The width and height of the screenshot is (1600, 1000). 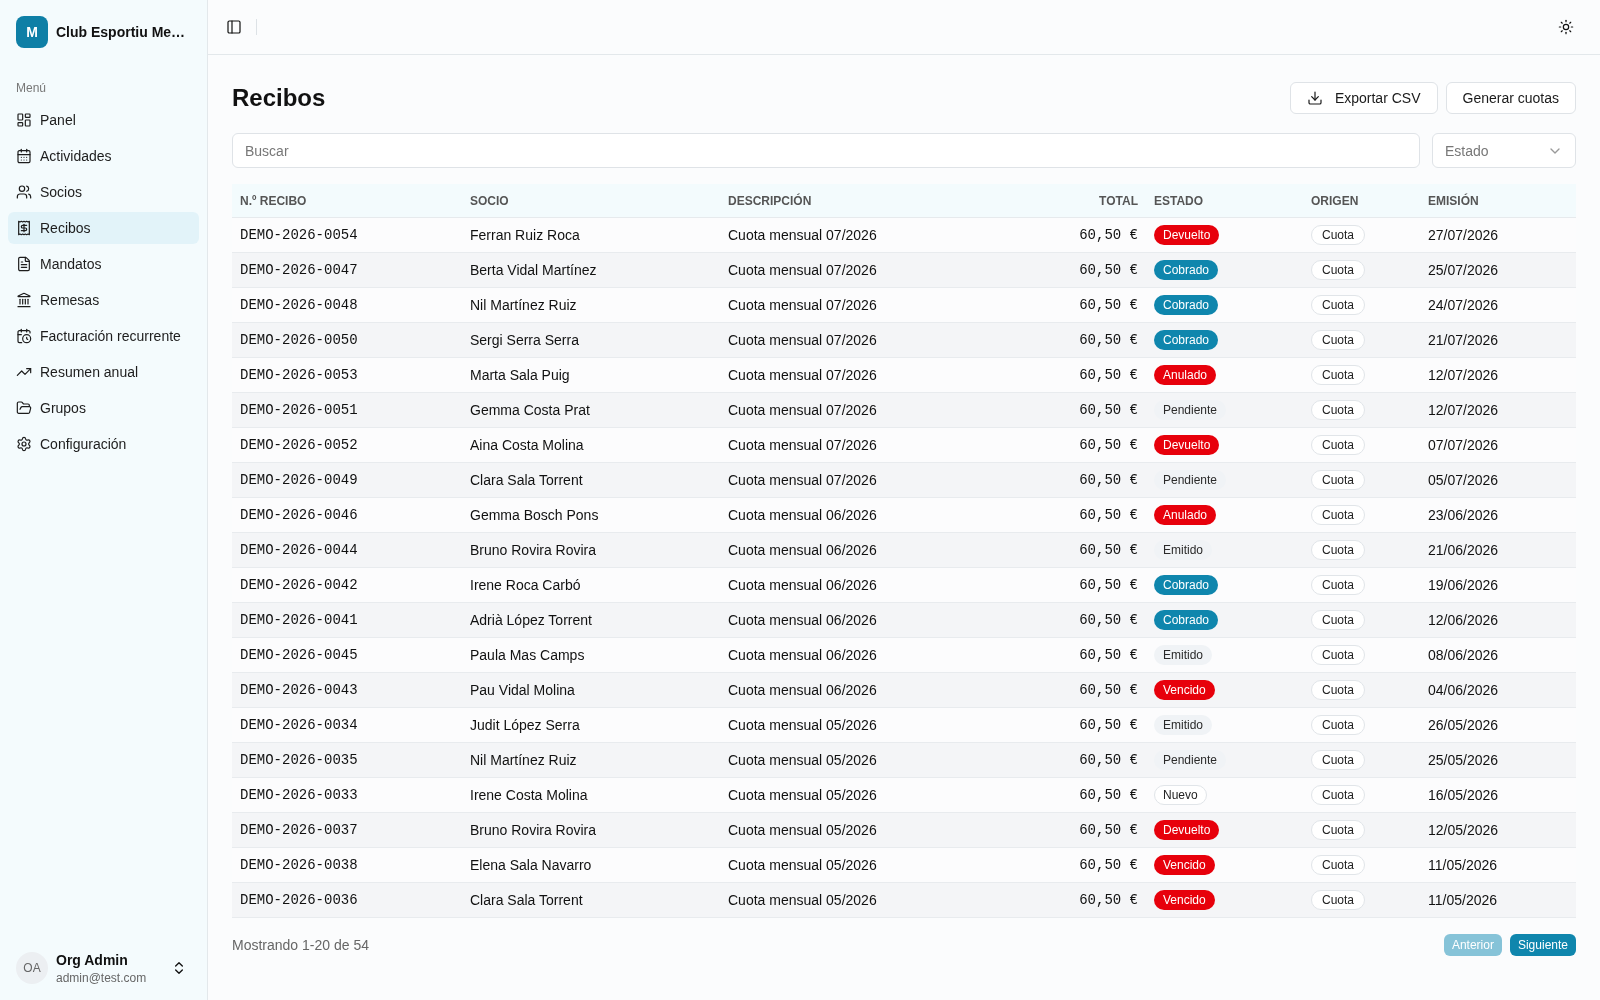 I want to click on table-cell: Marta Sala Puig, so click(x=520, y=374).